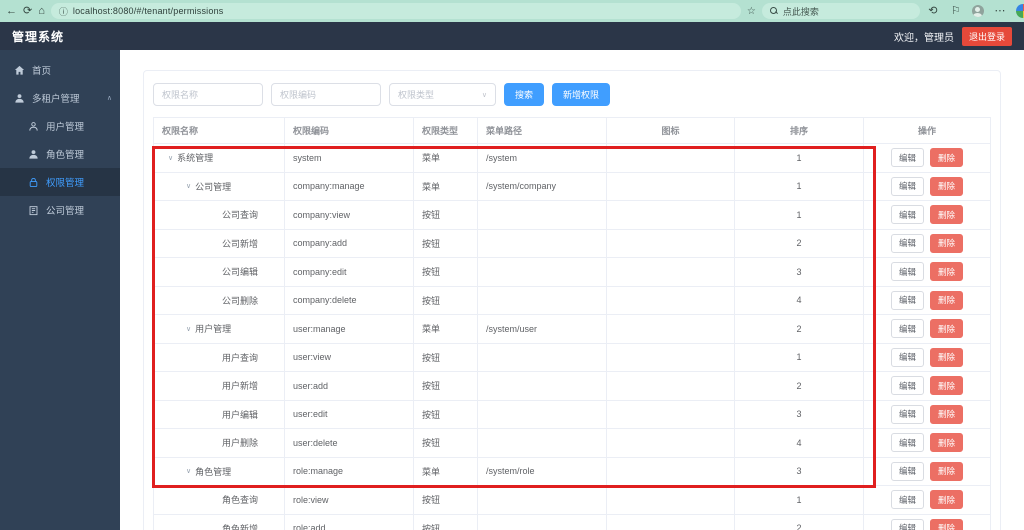 This screenshot has width=1024, height=530. What do you see at coordinates (349, 300) in the screenshot?
I see `permission-code-cell: company:delete` at bounding box center [349, 300].